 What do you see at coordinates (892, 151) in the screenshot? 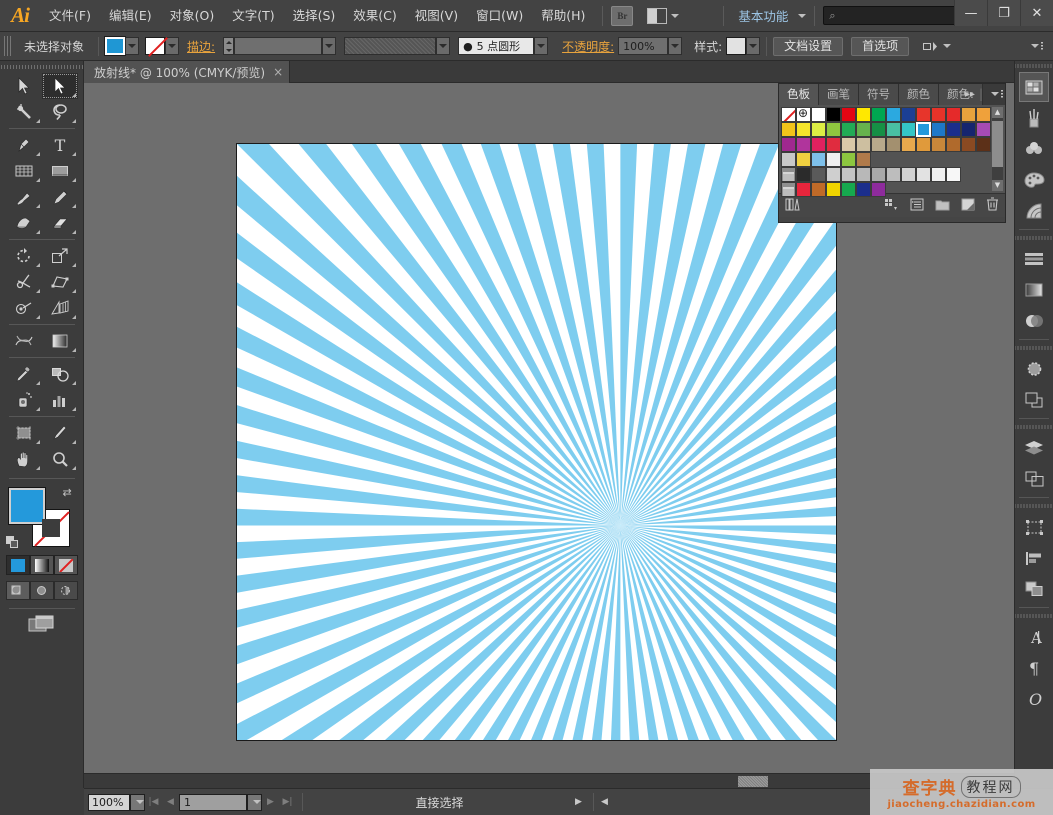
I see `swatches-grid` at bounding box center [892, 151].